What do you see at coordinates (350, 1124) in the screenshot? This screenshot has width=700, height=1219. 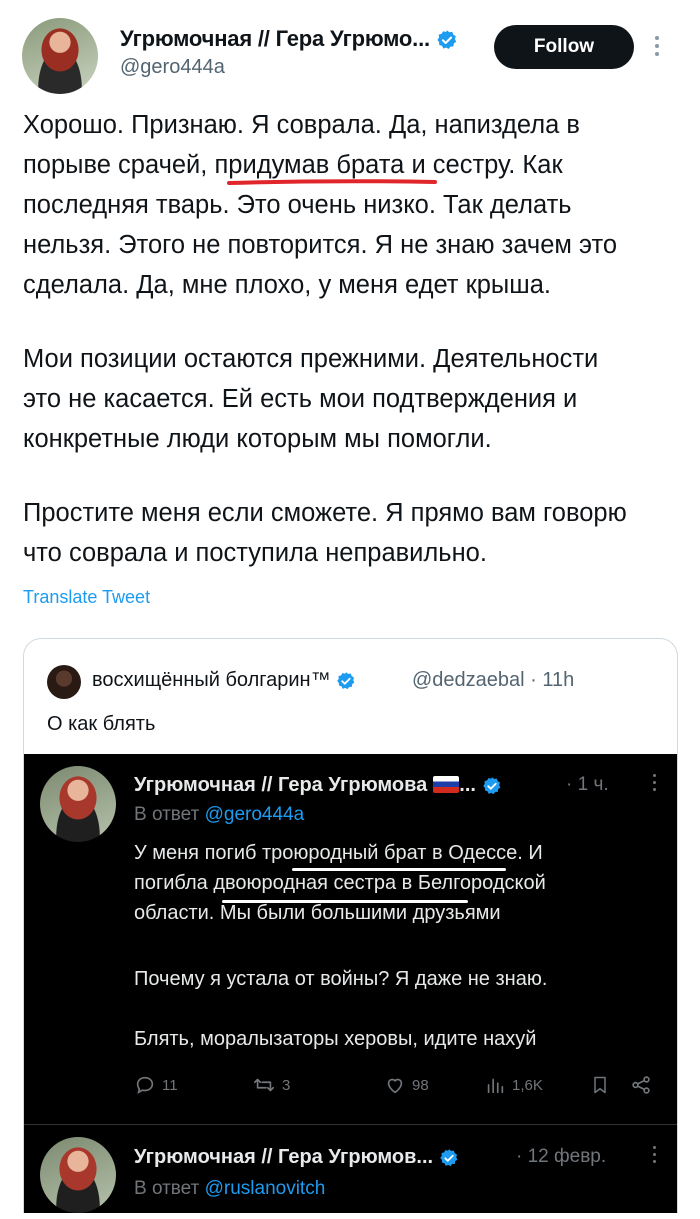 I see `divider` at bounding box center [350, 1124].